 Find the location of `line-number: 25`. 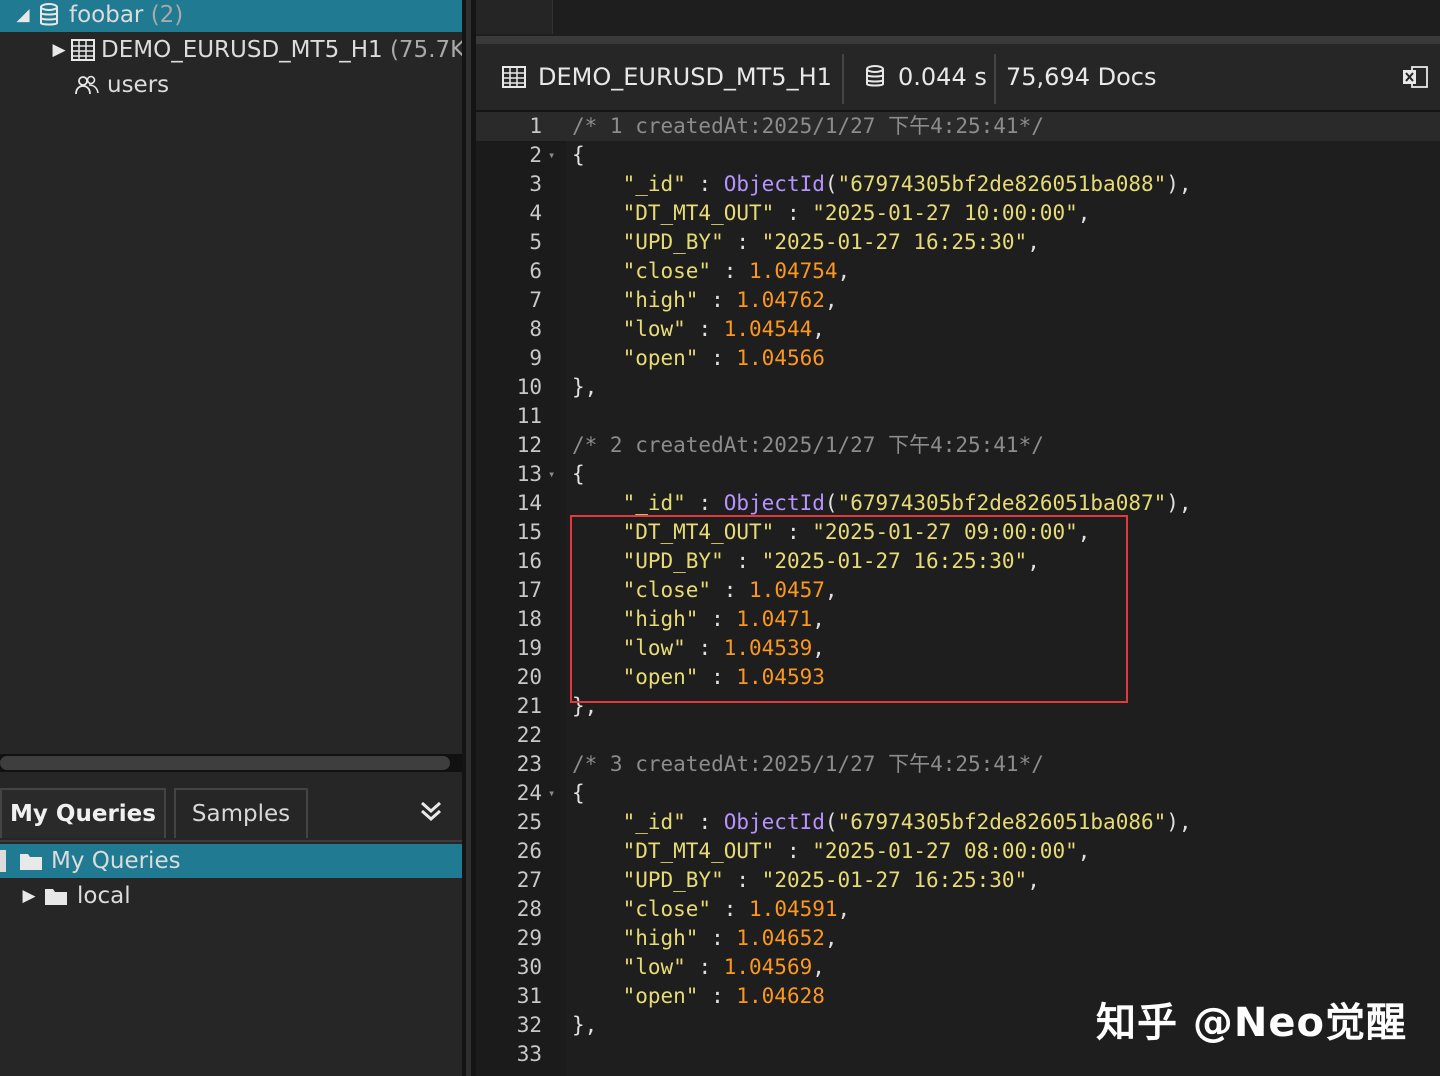

line-number: 25 is located at coordinates (529, 822).